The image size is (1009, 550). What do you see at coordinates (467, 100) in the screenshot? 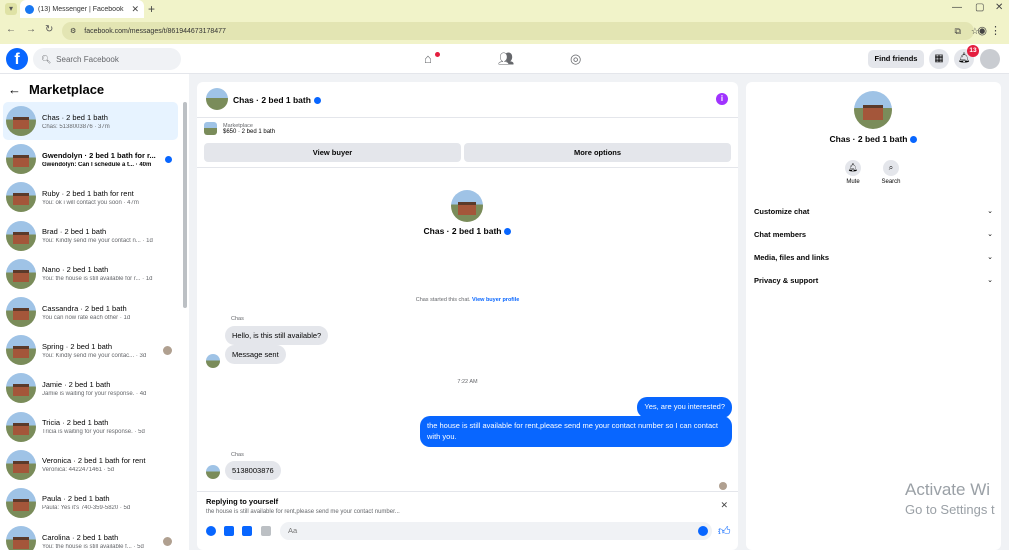
I see `chat-header: Chas · 2 bed 1 bath i` at bounding box center [467, 100].